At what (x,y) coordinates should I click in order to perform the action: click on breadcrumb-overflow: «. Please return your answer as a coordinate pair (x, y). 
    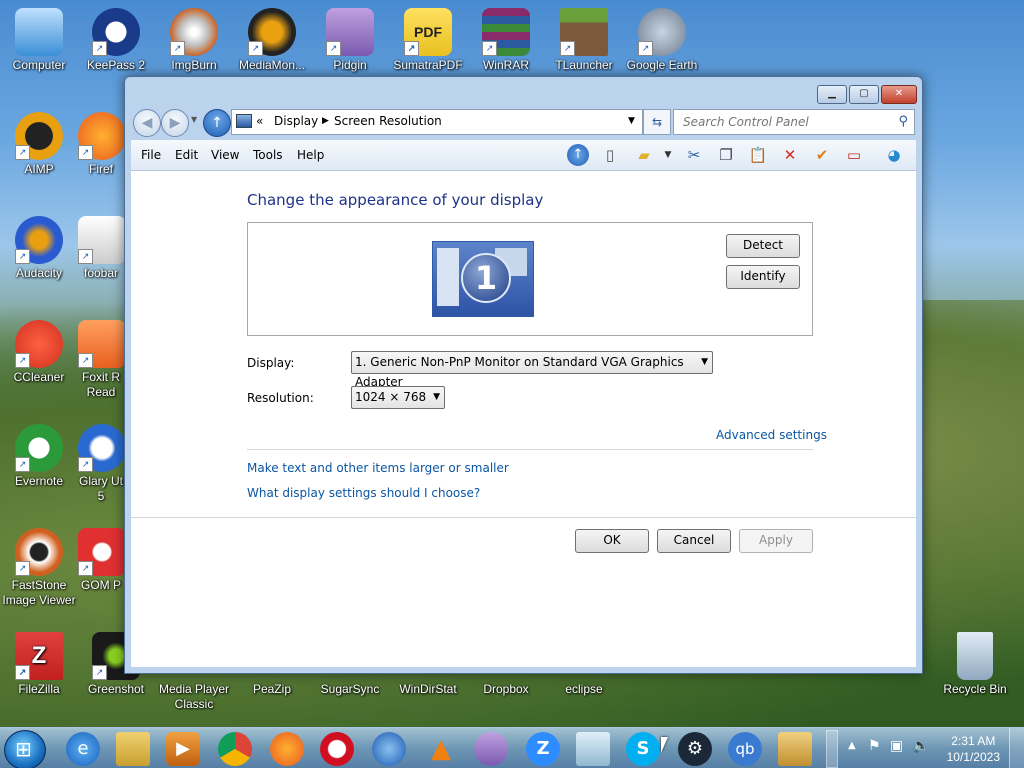
    Looking at the image, I should click on (259, 121).